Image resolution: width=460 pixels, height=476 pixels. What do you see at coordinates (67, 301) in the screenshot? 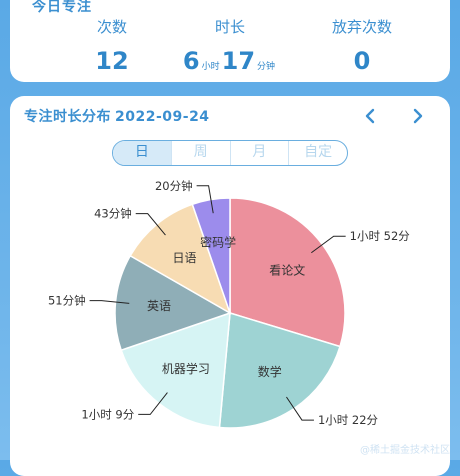
I see `slice-value-label: 51分钟` at bounding box center [67, 301].